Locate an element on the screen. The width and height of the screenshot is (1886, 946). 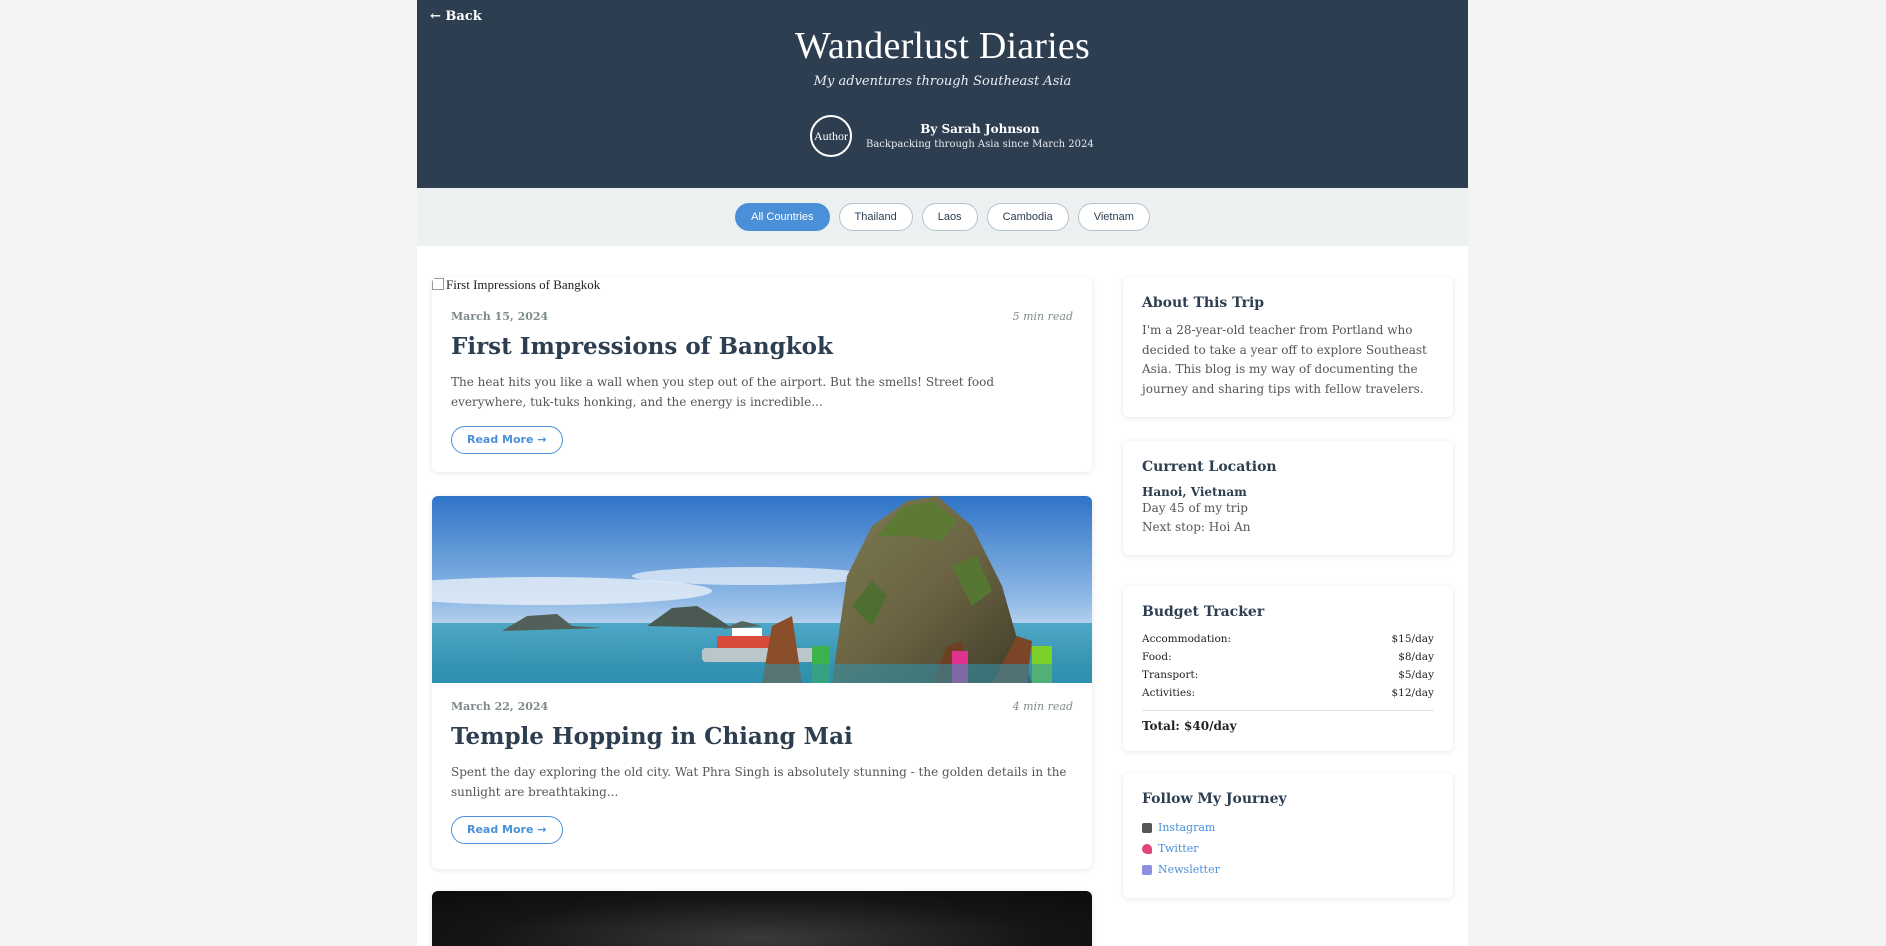
budget-label: Food: is located at coordinates (1157, 657).